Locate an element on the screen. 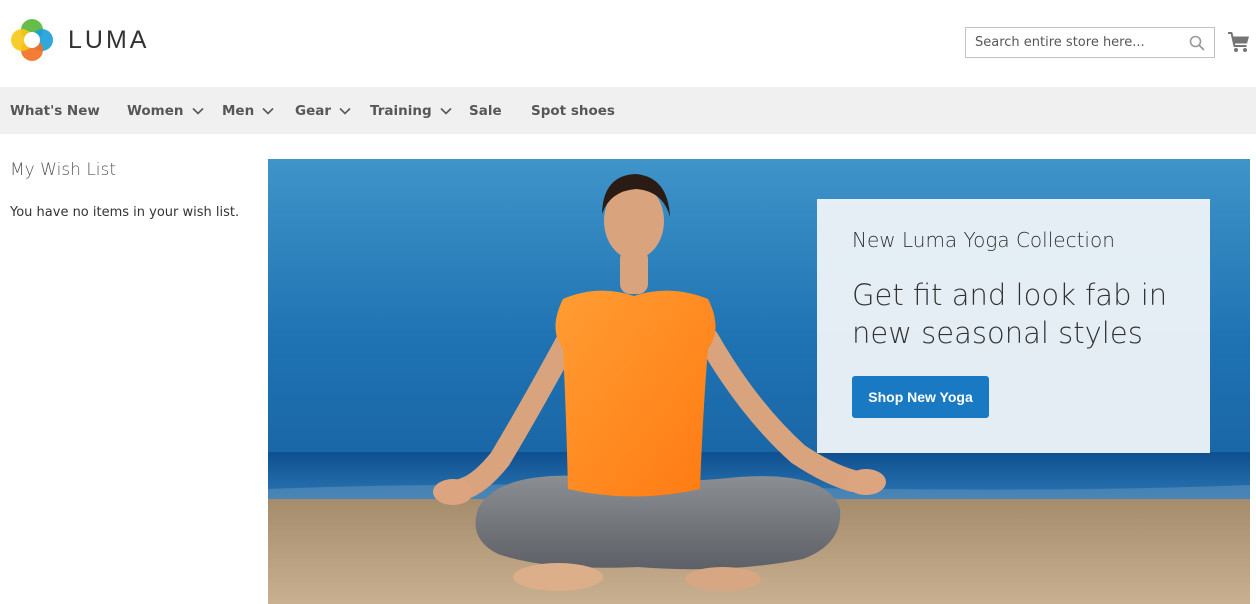 The height and width of the screenshot is (604, 1256). nav-item-training: Training is located at coordinates (411, 110).